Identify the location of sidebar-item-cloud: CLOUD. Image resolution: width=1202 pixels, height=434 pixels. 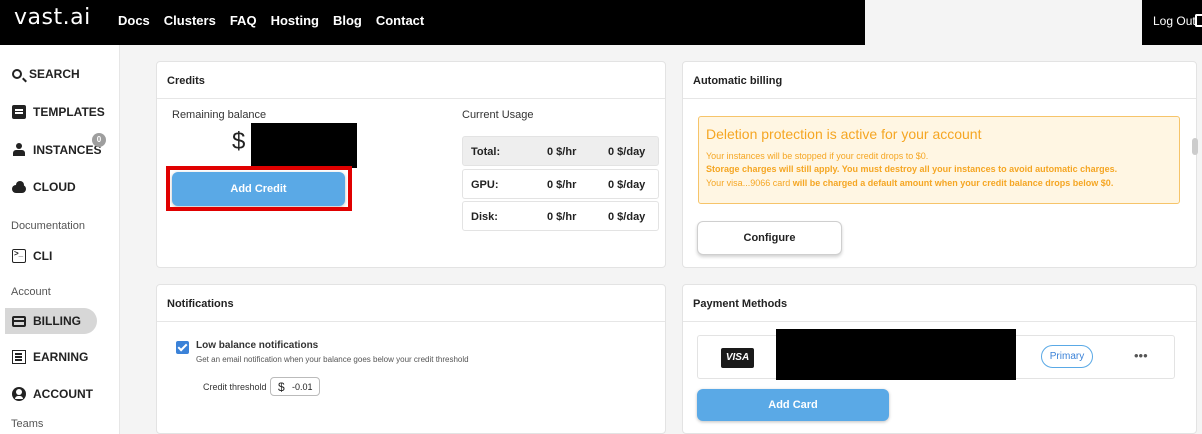
(44, 187).